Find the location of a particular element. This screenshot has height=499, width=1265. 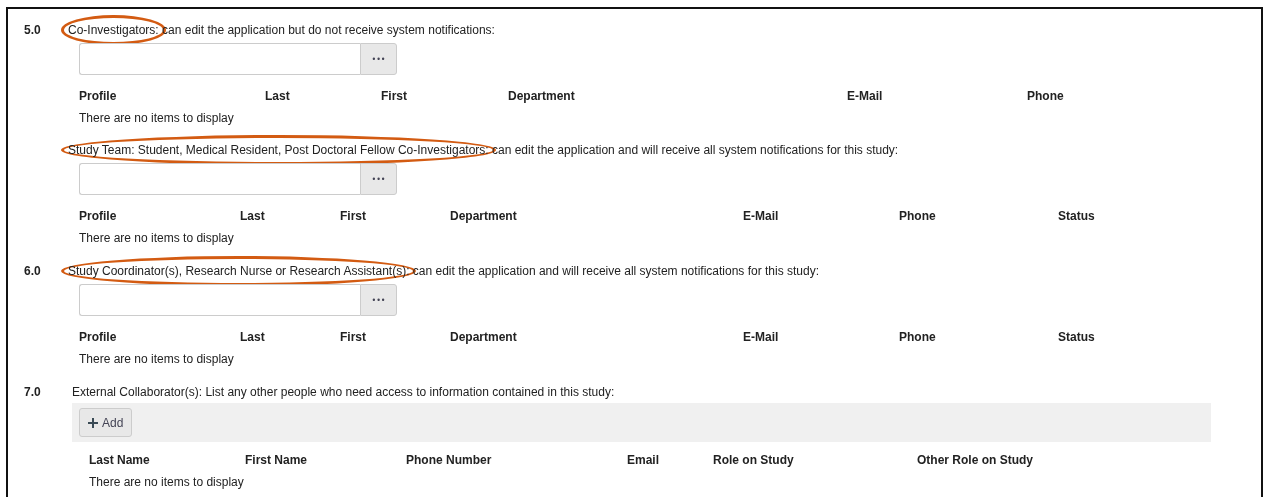

add-button: Add is located at coordinates (106, 422).